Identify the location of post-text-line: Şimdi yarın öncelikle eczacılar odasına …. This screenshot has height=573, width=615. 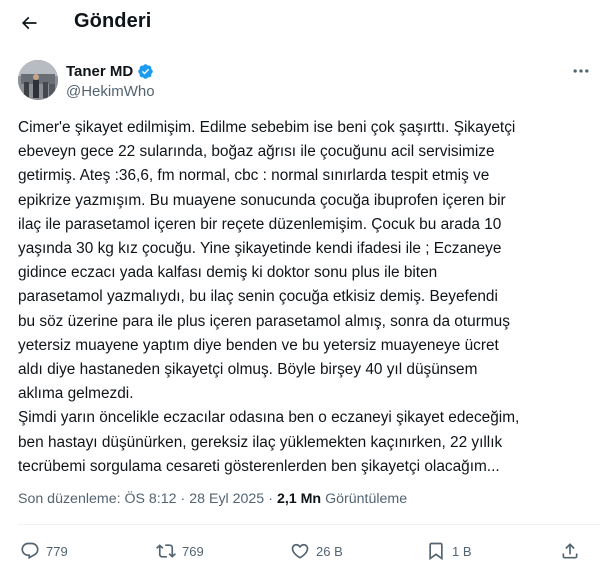
(269, 418).